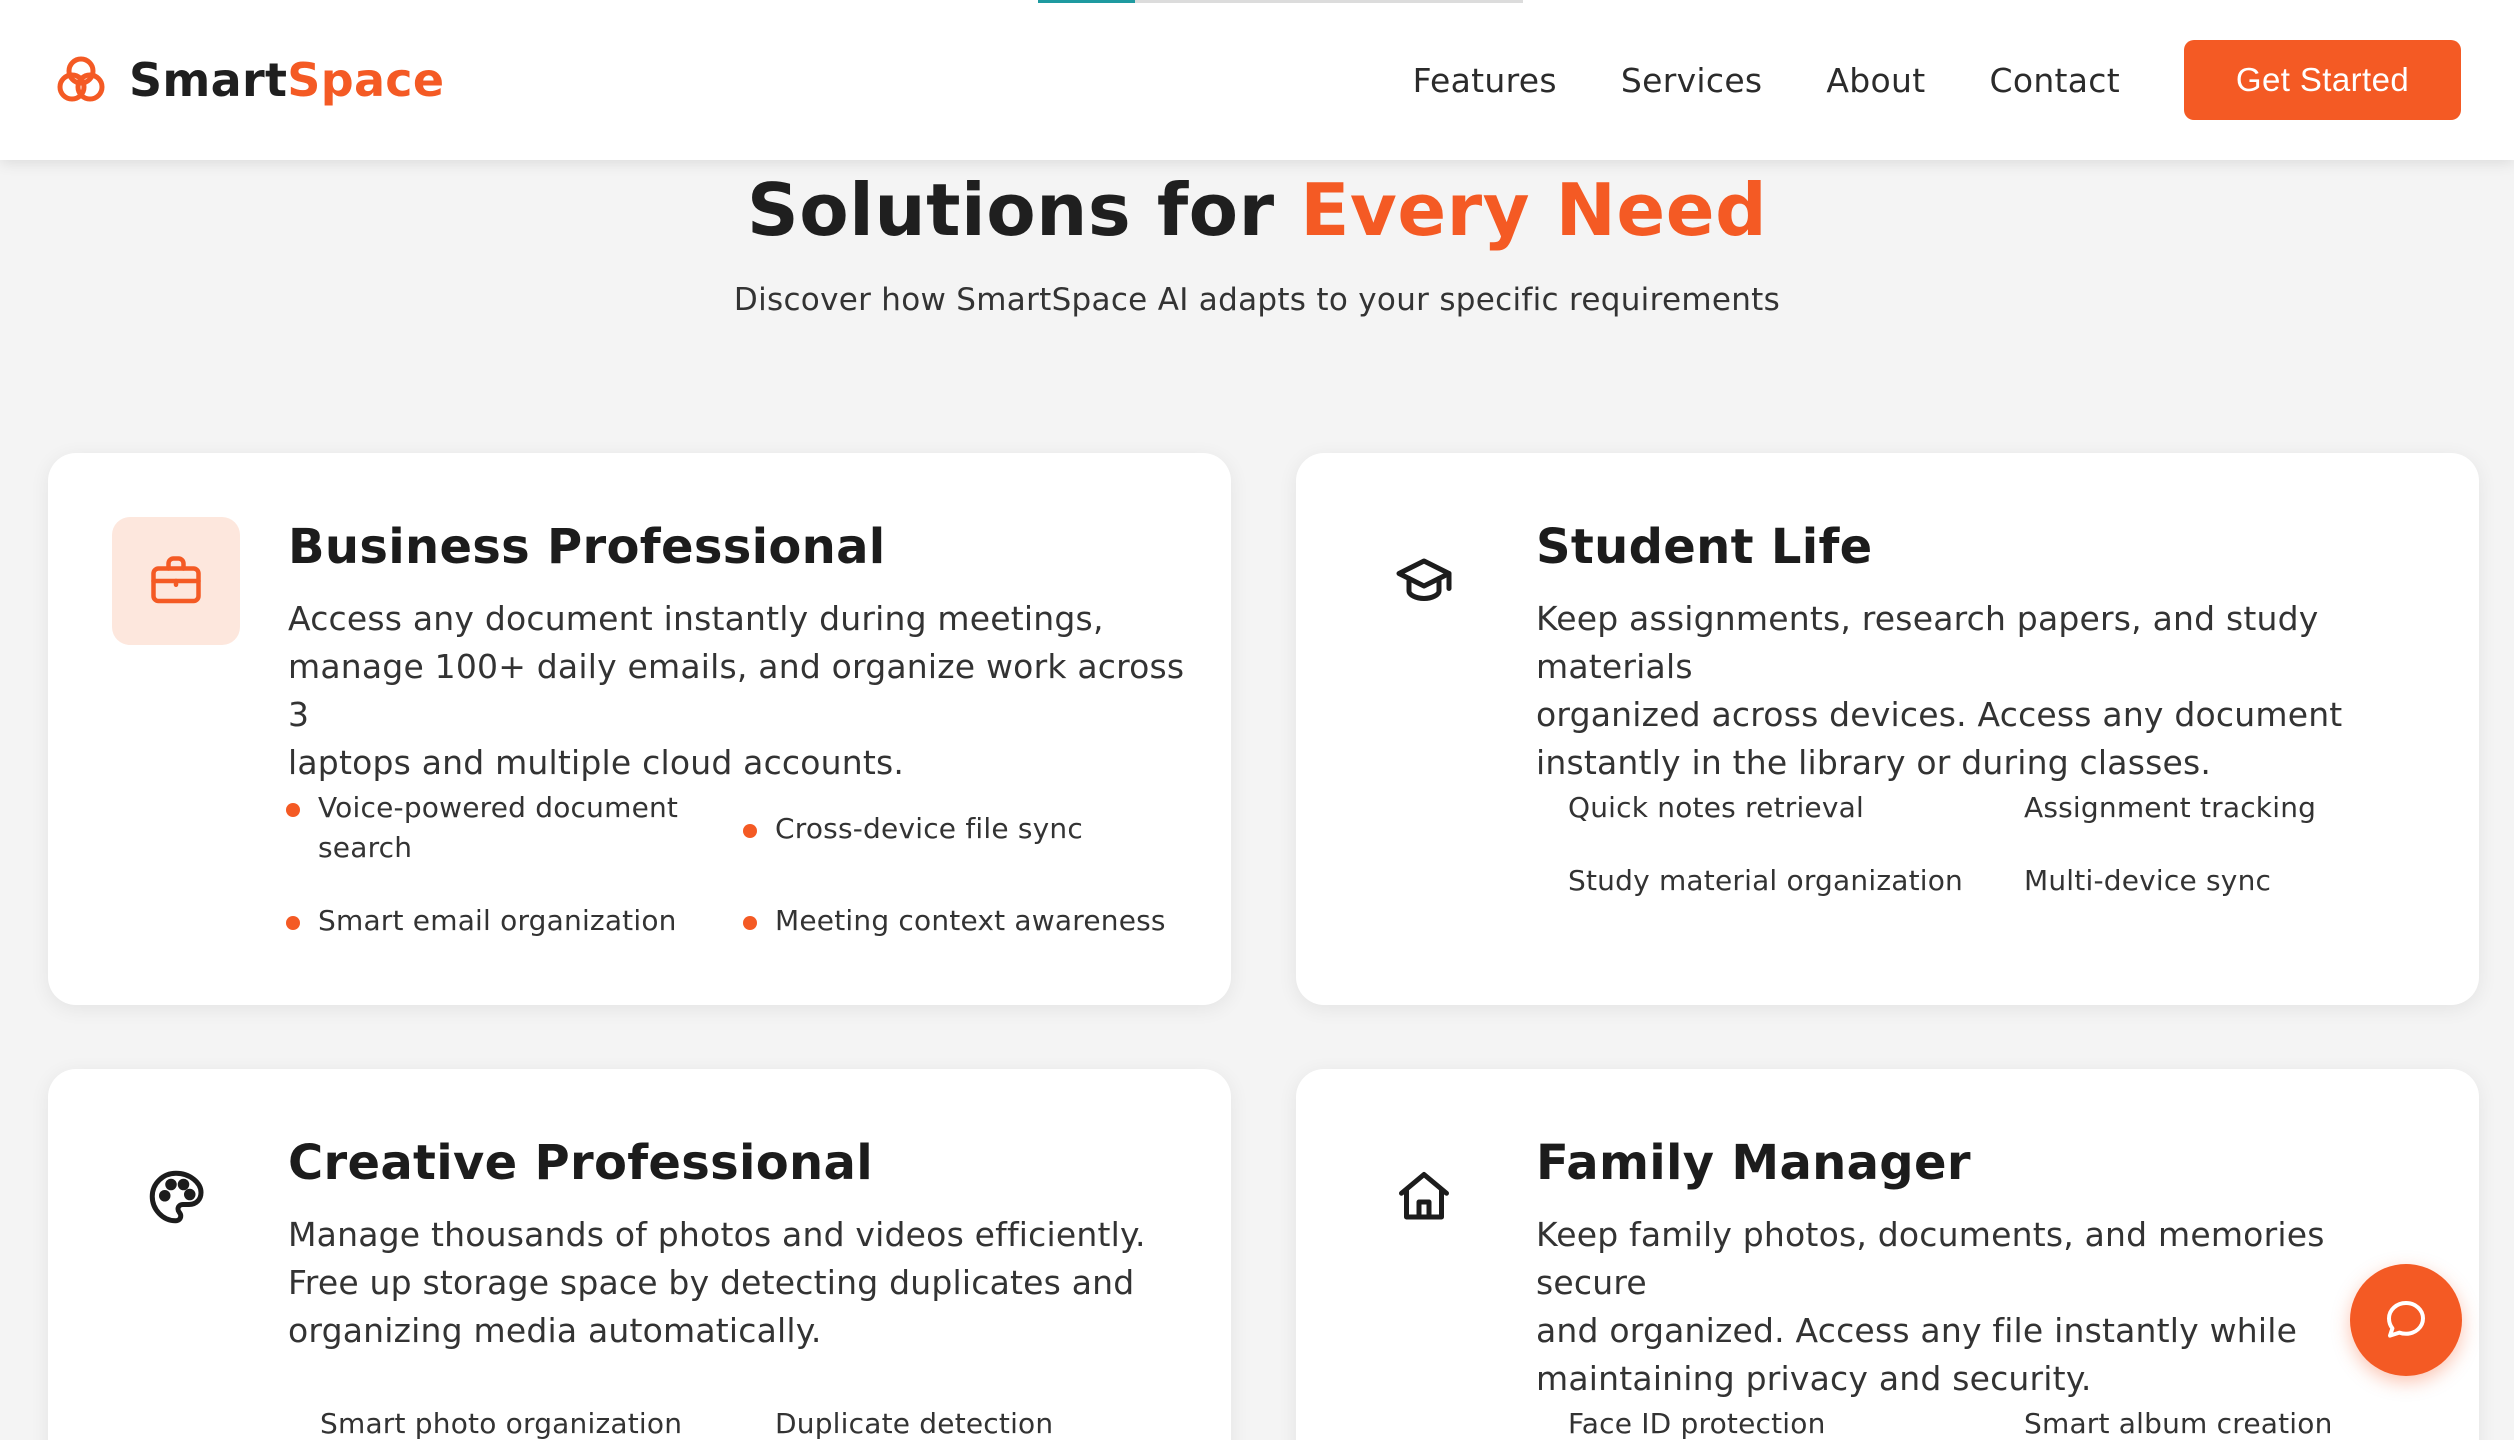  I want to click on graduation-cap-icon, so click(1424, 579).